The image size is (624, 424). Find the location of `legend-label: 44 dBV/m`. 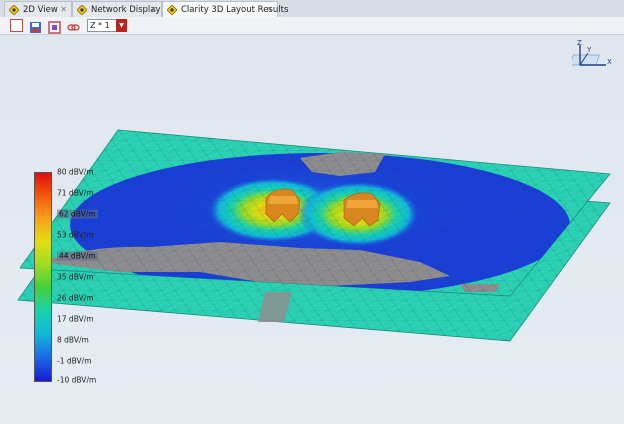

legend-label: 44 dBV/m is located at coordinates (77, 256).